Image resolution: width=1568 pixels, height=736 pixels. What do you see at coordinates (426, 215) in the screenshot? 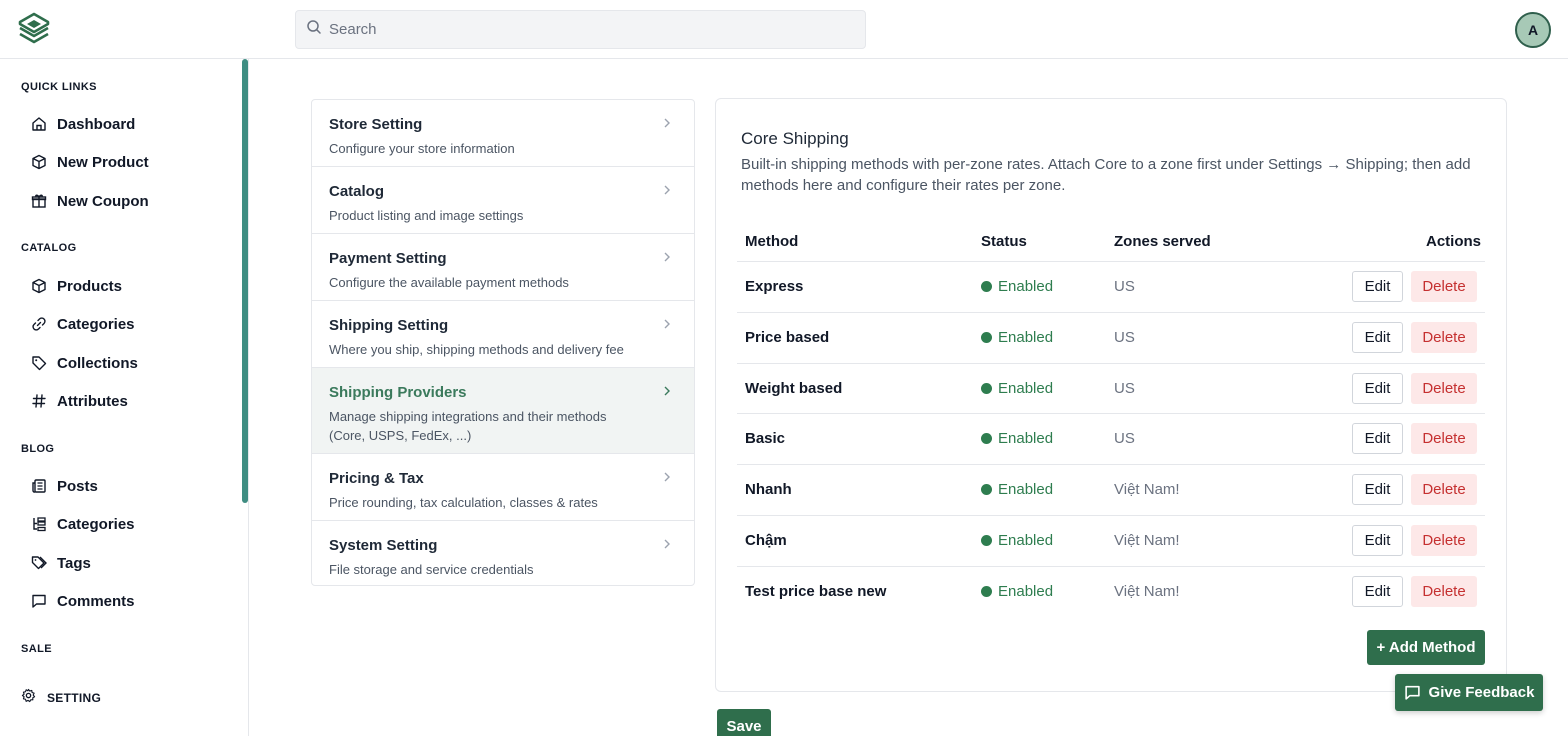
I see `menu-item-description: Product listing and image settings` at bounding box center [426, 215].